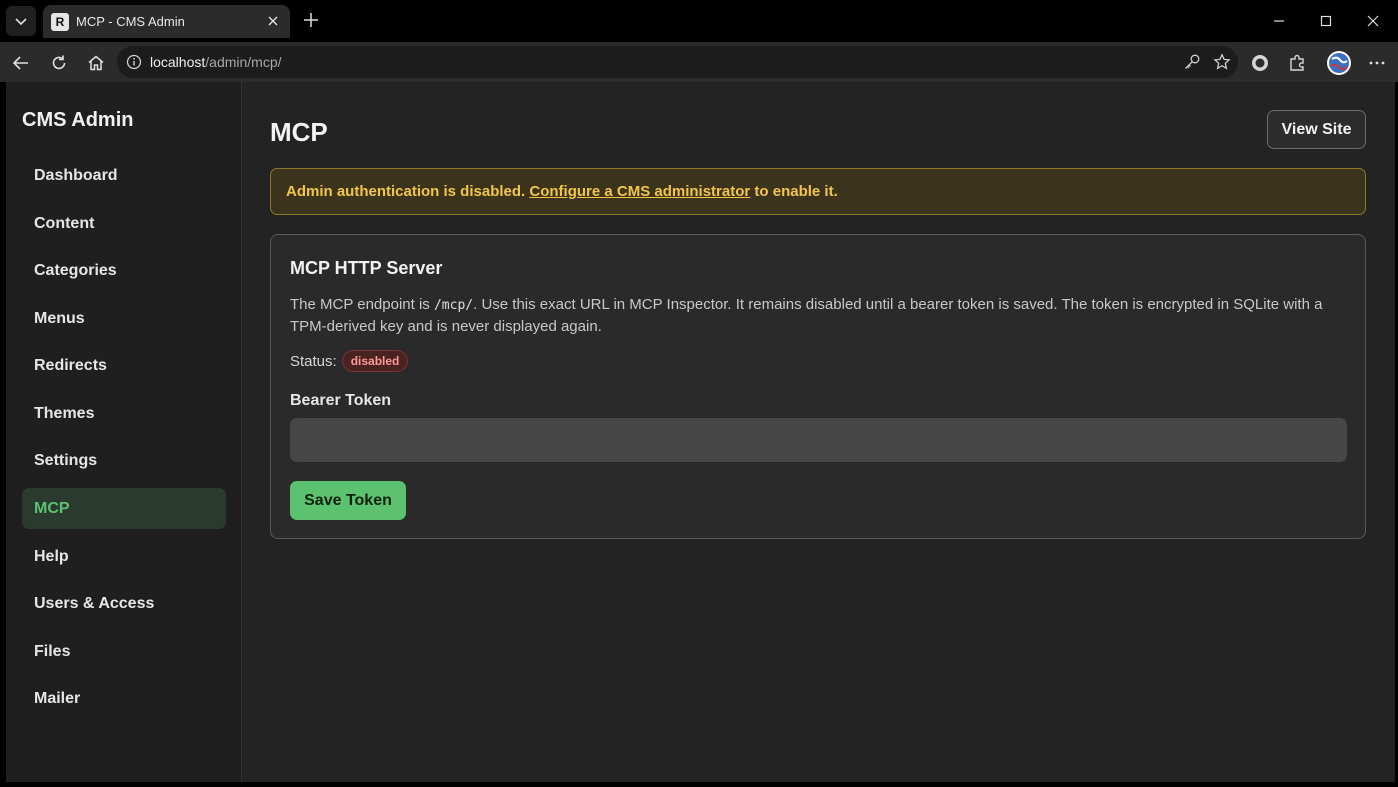 Image resolution: width=1398 pixels, height=787 pixels. What do you see at coordinates (134, 62) in the screenshot?
I see `site-info-icon` at bounding box center [134, 62].